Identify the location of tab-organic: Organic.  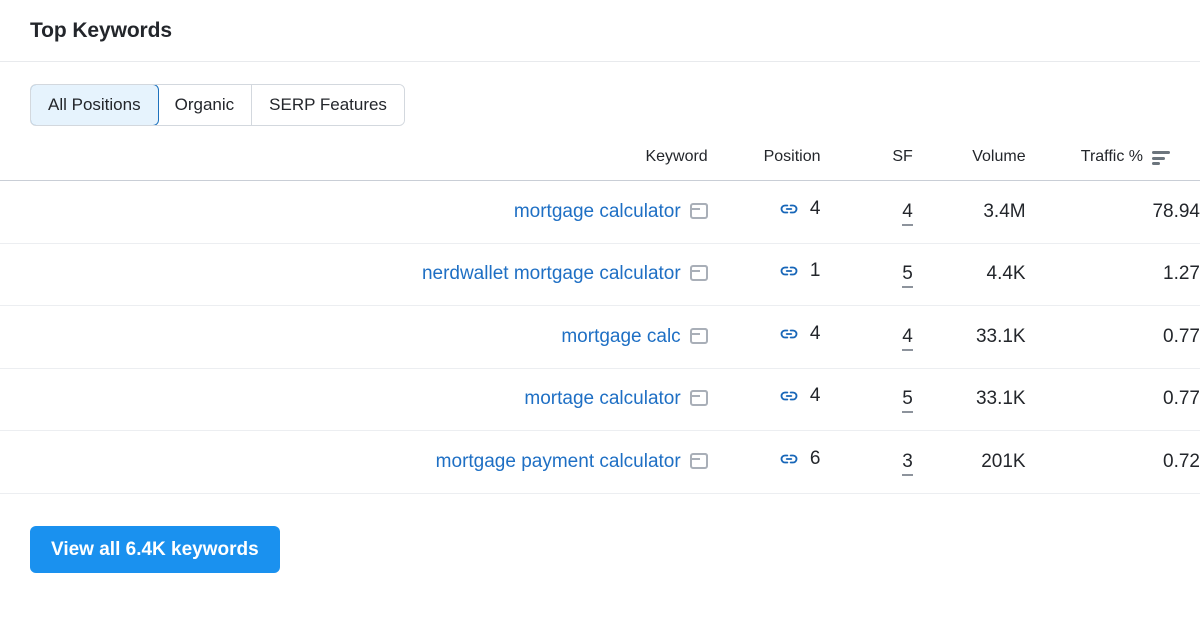
(205, 105).